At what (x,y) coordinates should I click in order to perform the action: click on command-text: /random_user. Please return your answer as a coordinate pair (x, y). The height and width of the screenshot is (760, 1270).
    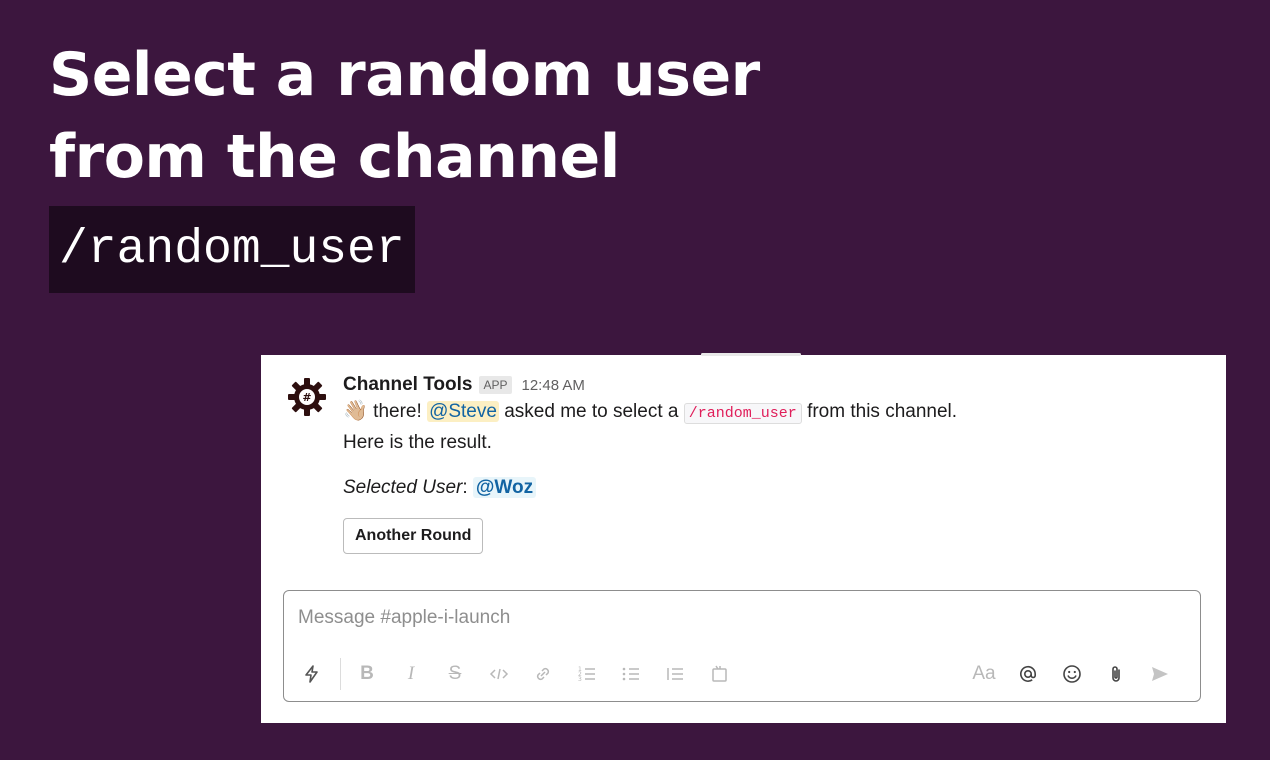
    Looking at the image, I should click on (232, 249).